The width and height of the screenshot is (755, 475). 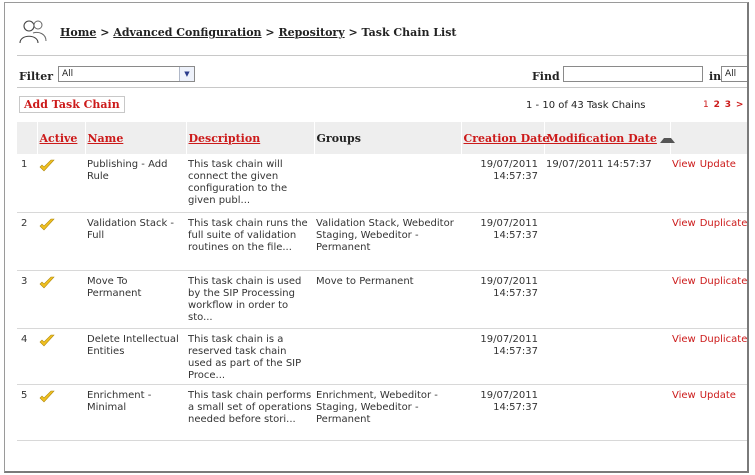 I want to click on pagination-current-page: 1, so click(x=706, y=105).